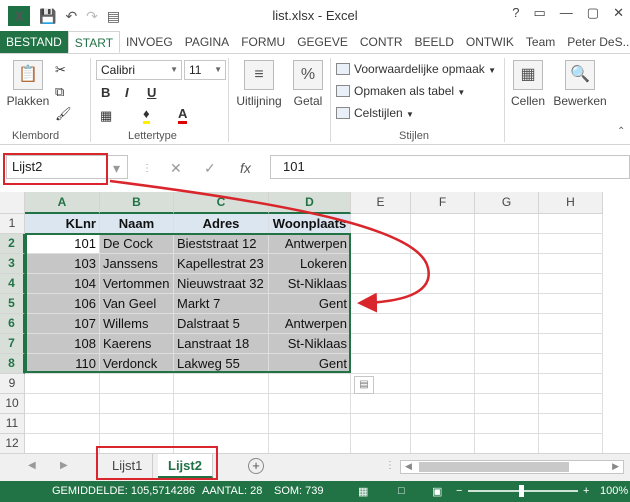 The width and height of the screenshot is (630, 502). What do you see at coordinates (621, 131) in the screenshot?
I see `collapse-ribbon-icon: ⌃` at bounding box center [621, 131].